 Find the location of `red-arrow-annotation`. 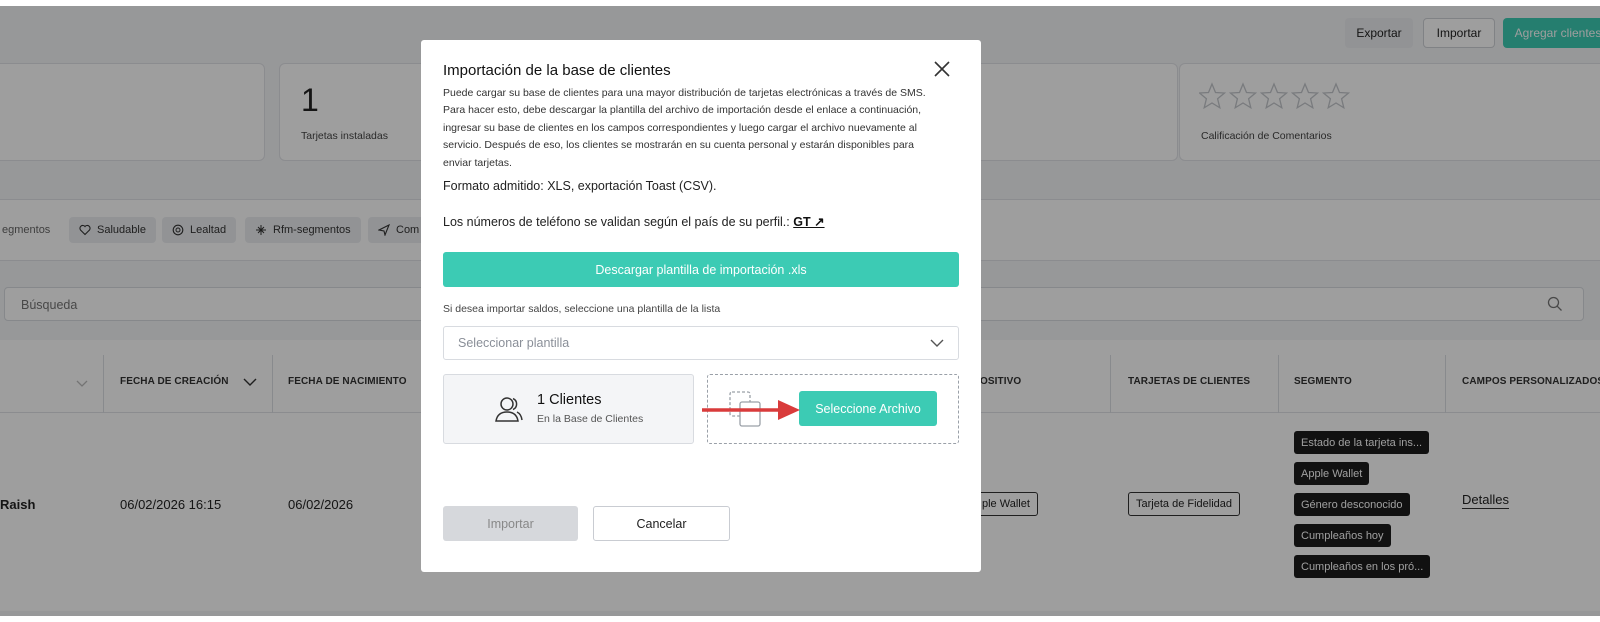

red-arrow-annotation is located at coordinates (751, 410).